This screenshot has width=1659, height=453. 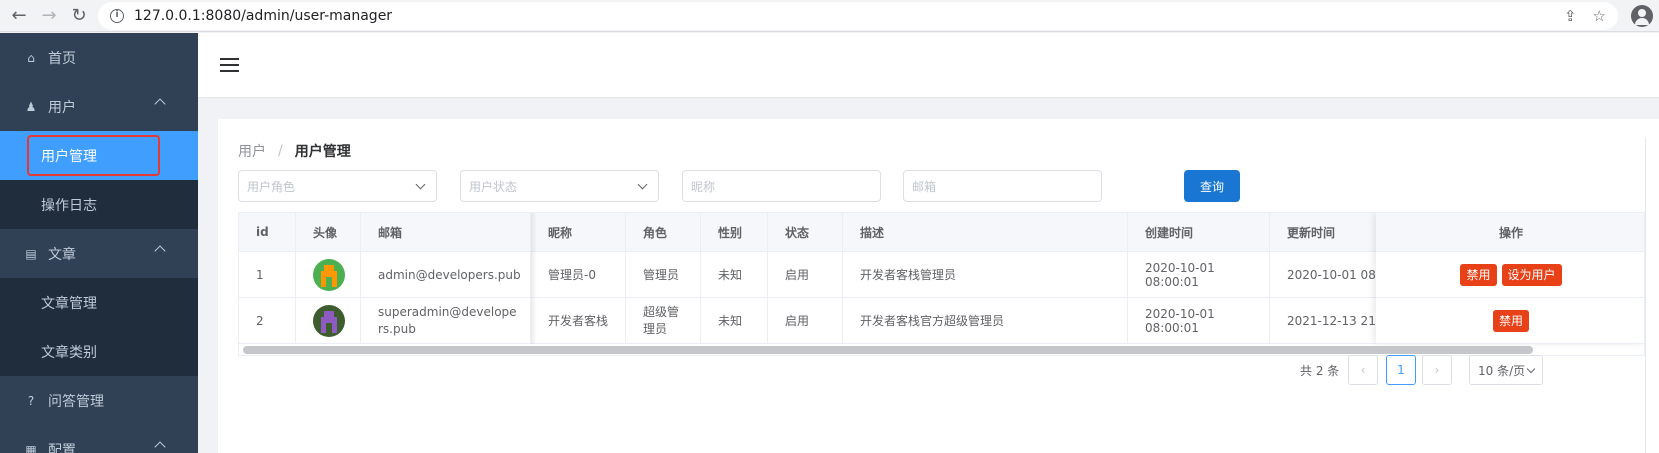 I want to click on sidebar-item-home: ⌂ 首页, so click(x=99, y=57).